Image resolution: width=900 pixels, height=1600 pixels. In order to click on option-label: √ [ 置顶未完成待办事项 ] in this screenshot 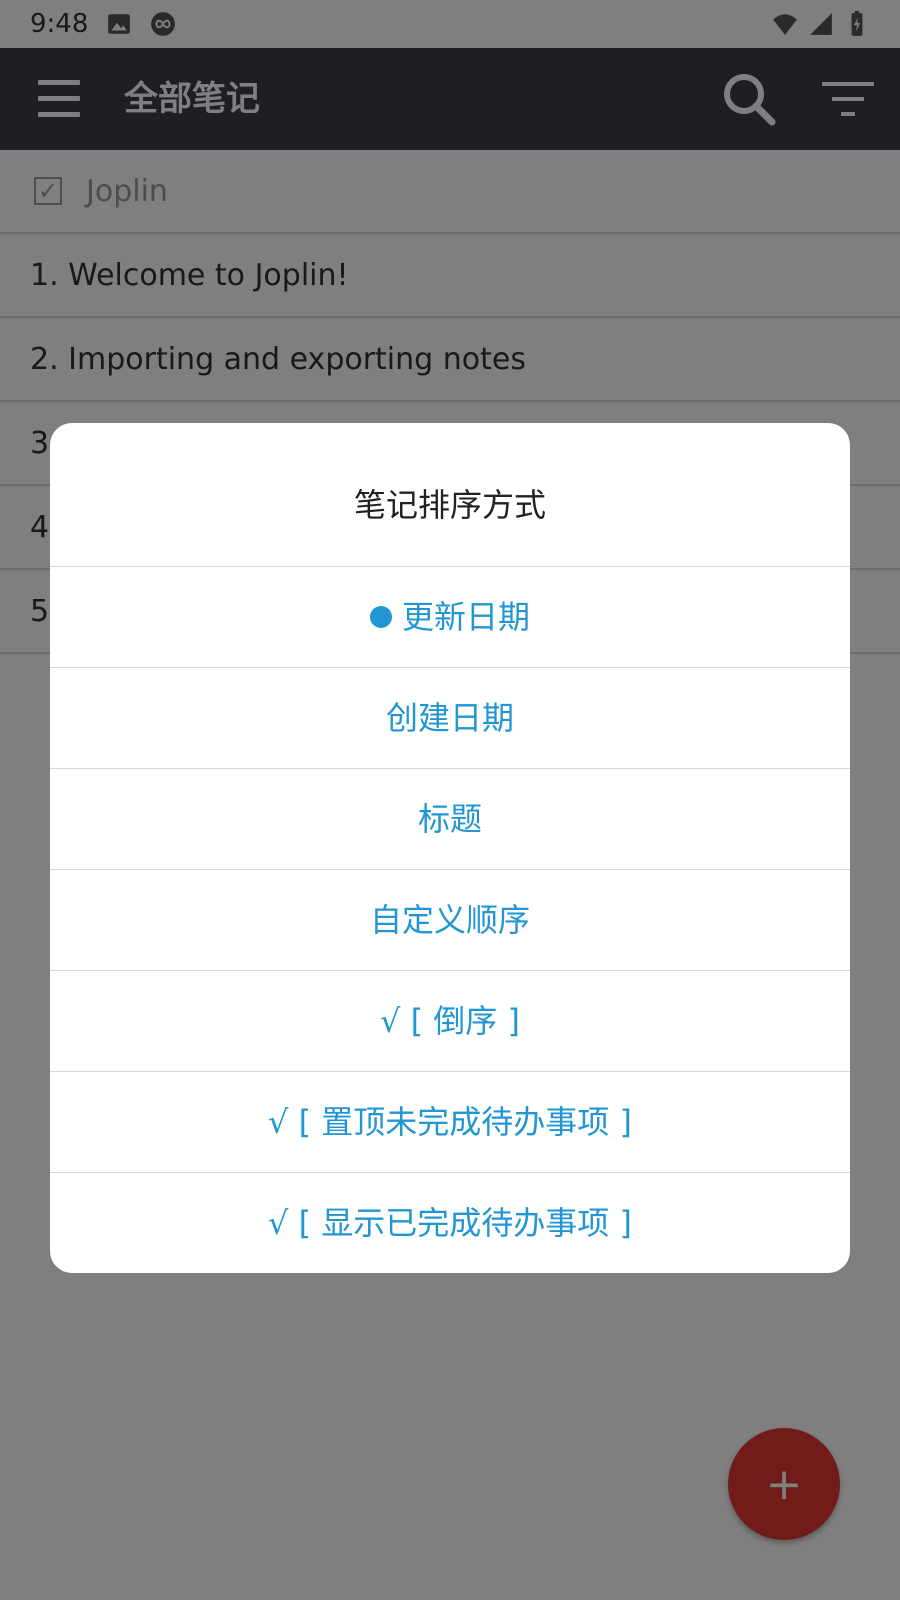, I will do `click(450, 1122)`.